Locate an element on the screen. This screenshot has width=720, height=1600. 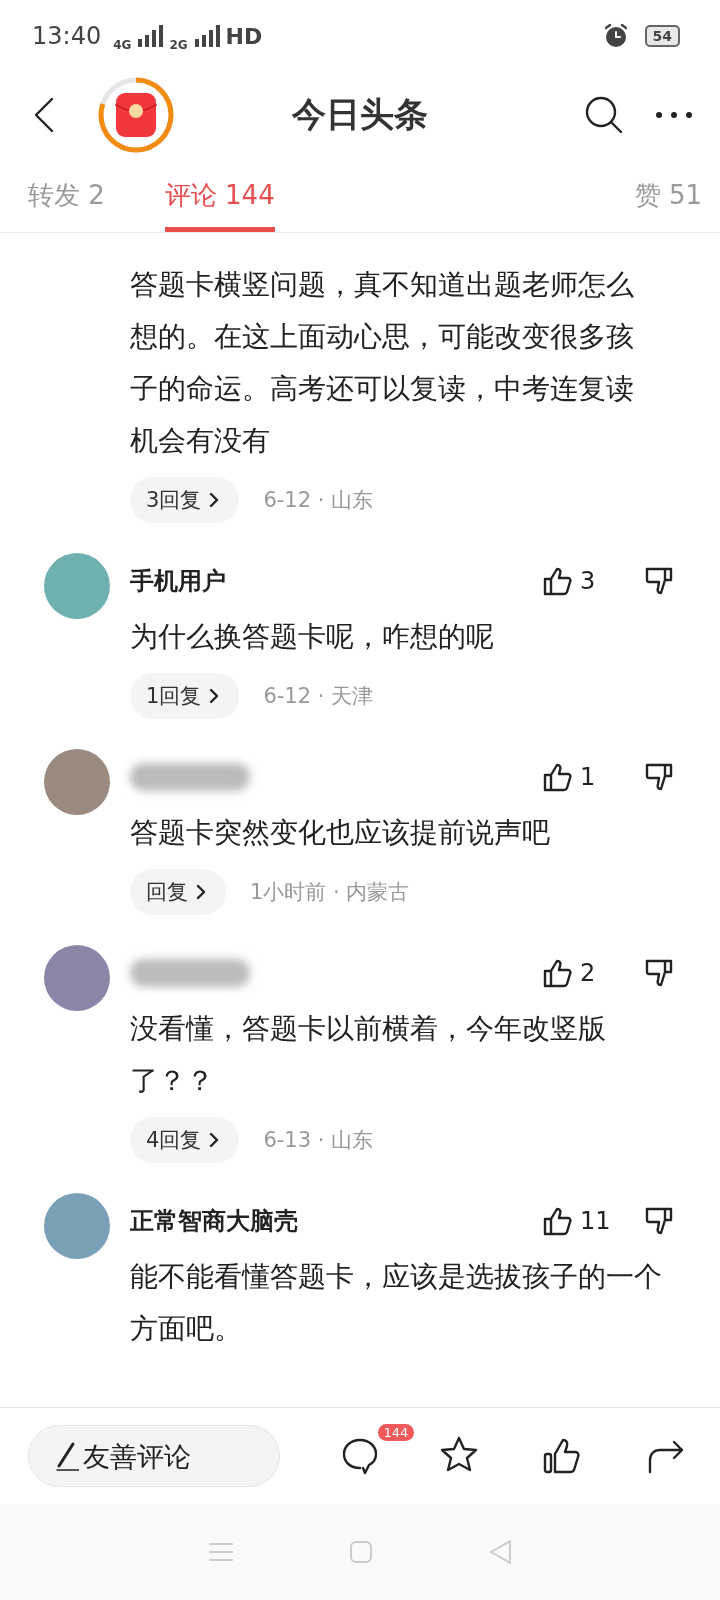
comment-text: 答题卡横竖问题，真不知道出题老师怎么想的。在这上面动心思，可能改变很多孩子的命运。高考还可以复读，中考连复读机会有没有 is located at coordinates (382, 363).